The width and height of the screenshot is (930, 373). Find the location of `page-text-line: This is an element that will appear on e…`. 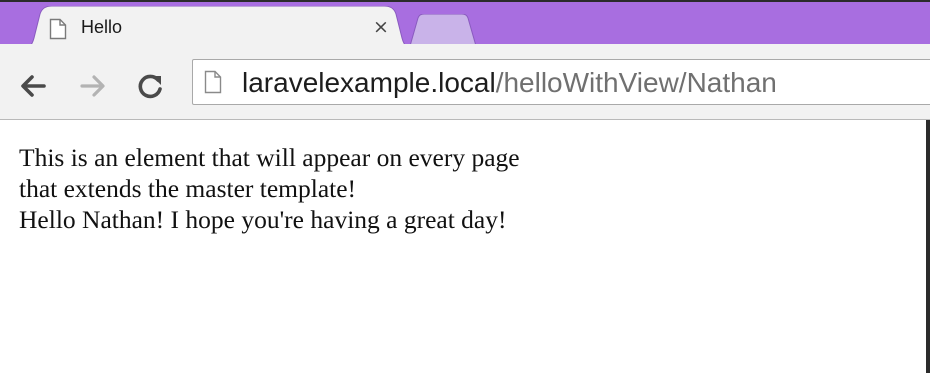

page-text-line: This is an element that will appear on e… is located at coordinates (269, 157).